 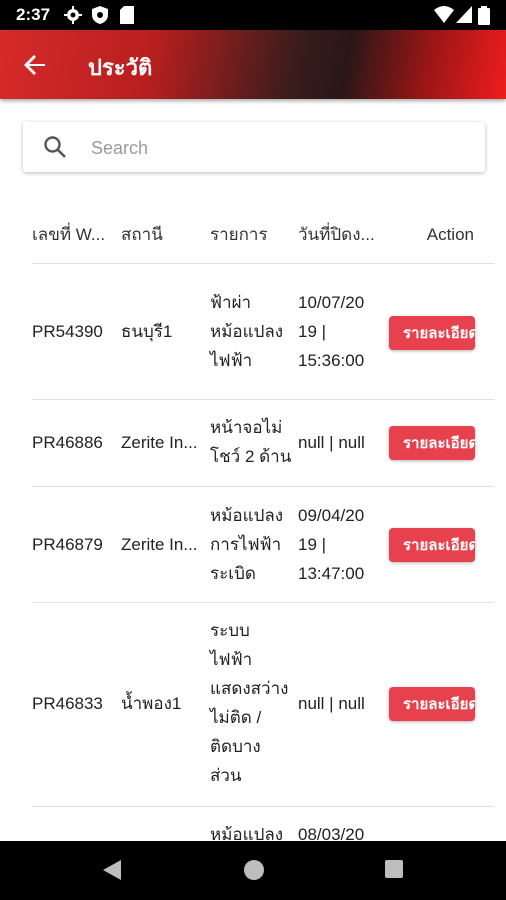 What do you see at coordinates (100, 17) in the screenshot?
I see `shield-icon` at bounding box center [100, 17].